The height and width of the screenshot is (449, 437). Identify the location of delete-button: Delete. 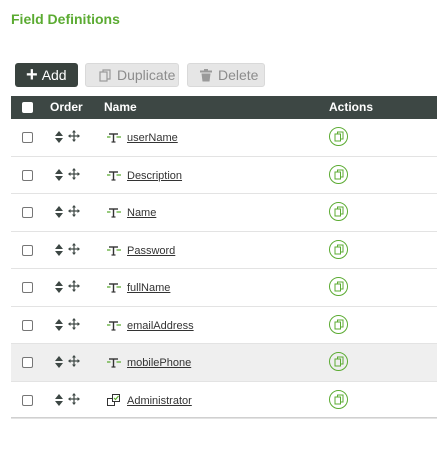
(226, 75).